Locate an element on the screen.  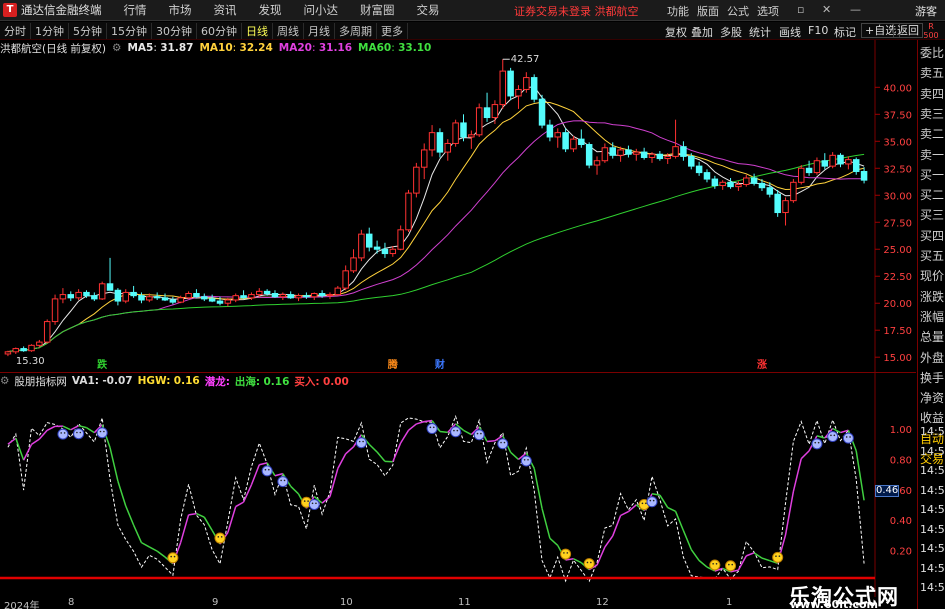
menu-item-options: 选项 is located at coordinates (768, 11).